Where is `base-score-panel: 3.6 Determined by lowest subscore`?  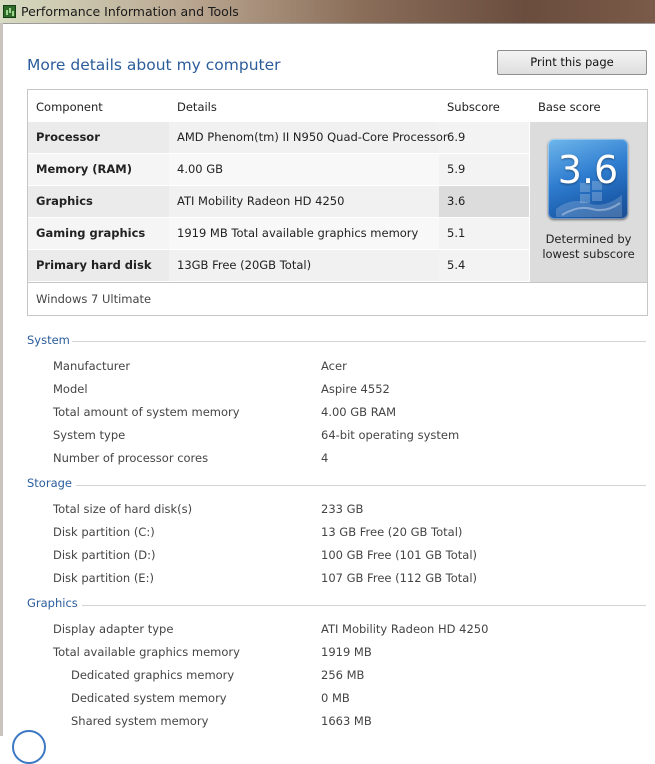 base-score-panel: 3.6 Determined by lowest subscore is located at coordinates (588, 202).